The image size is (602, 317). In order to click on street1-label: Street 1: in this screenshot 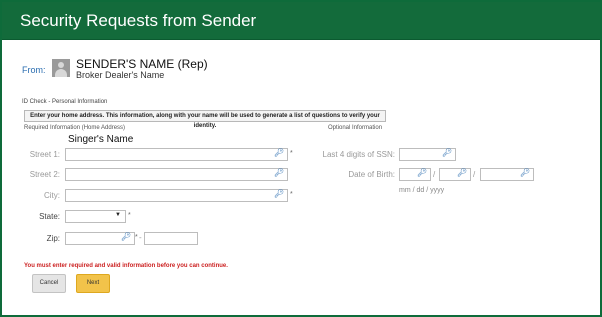, I will do `click(44, 154)`.